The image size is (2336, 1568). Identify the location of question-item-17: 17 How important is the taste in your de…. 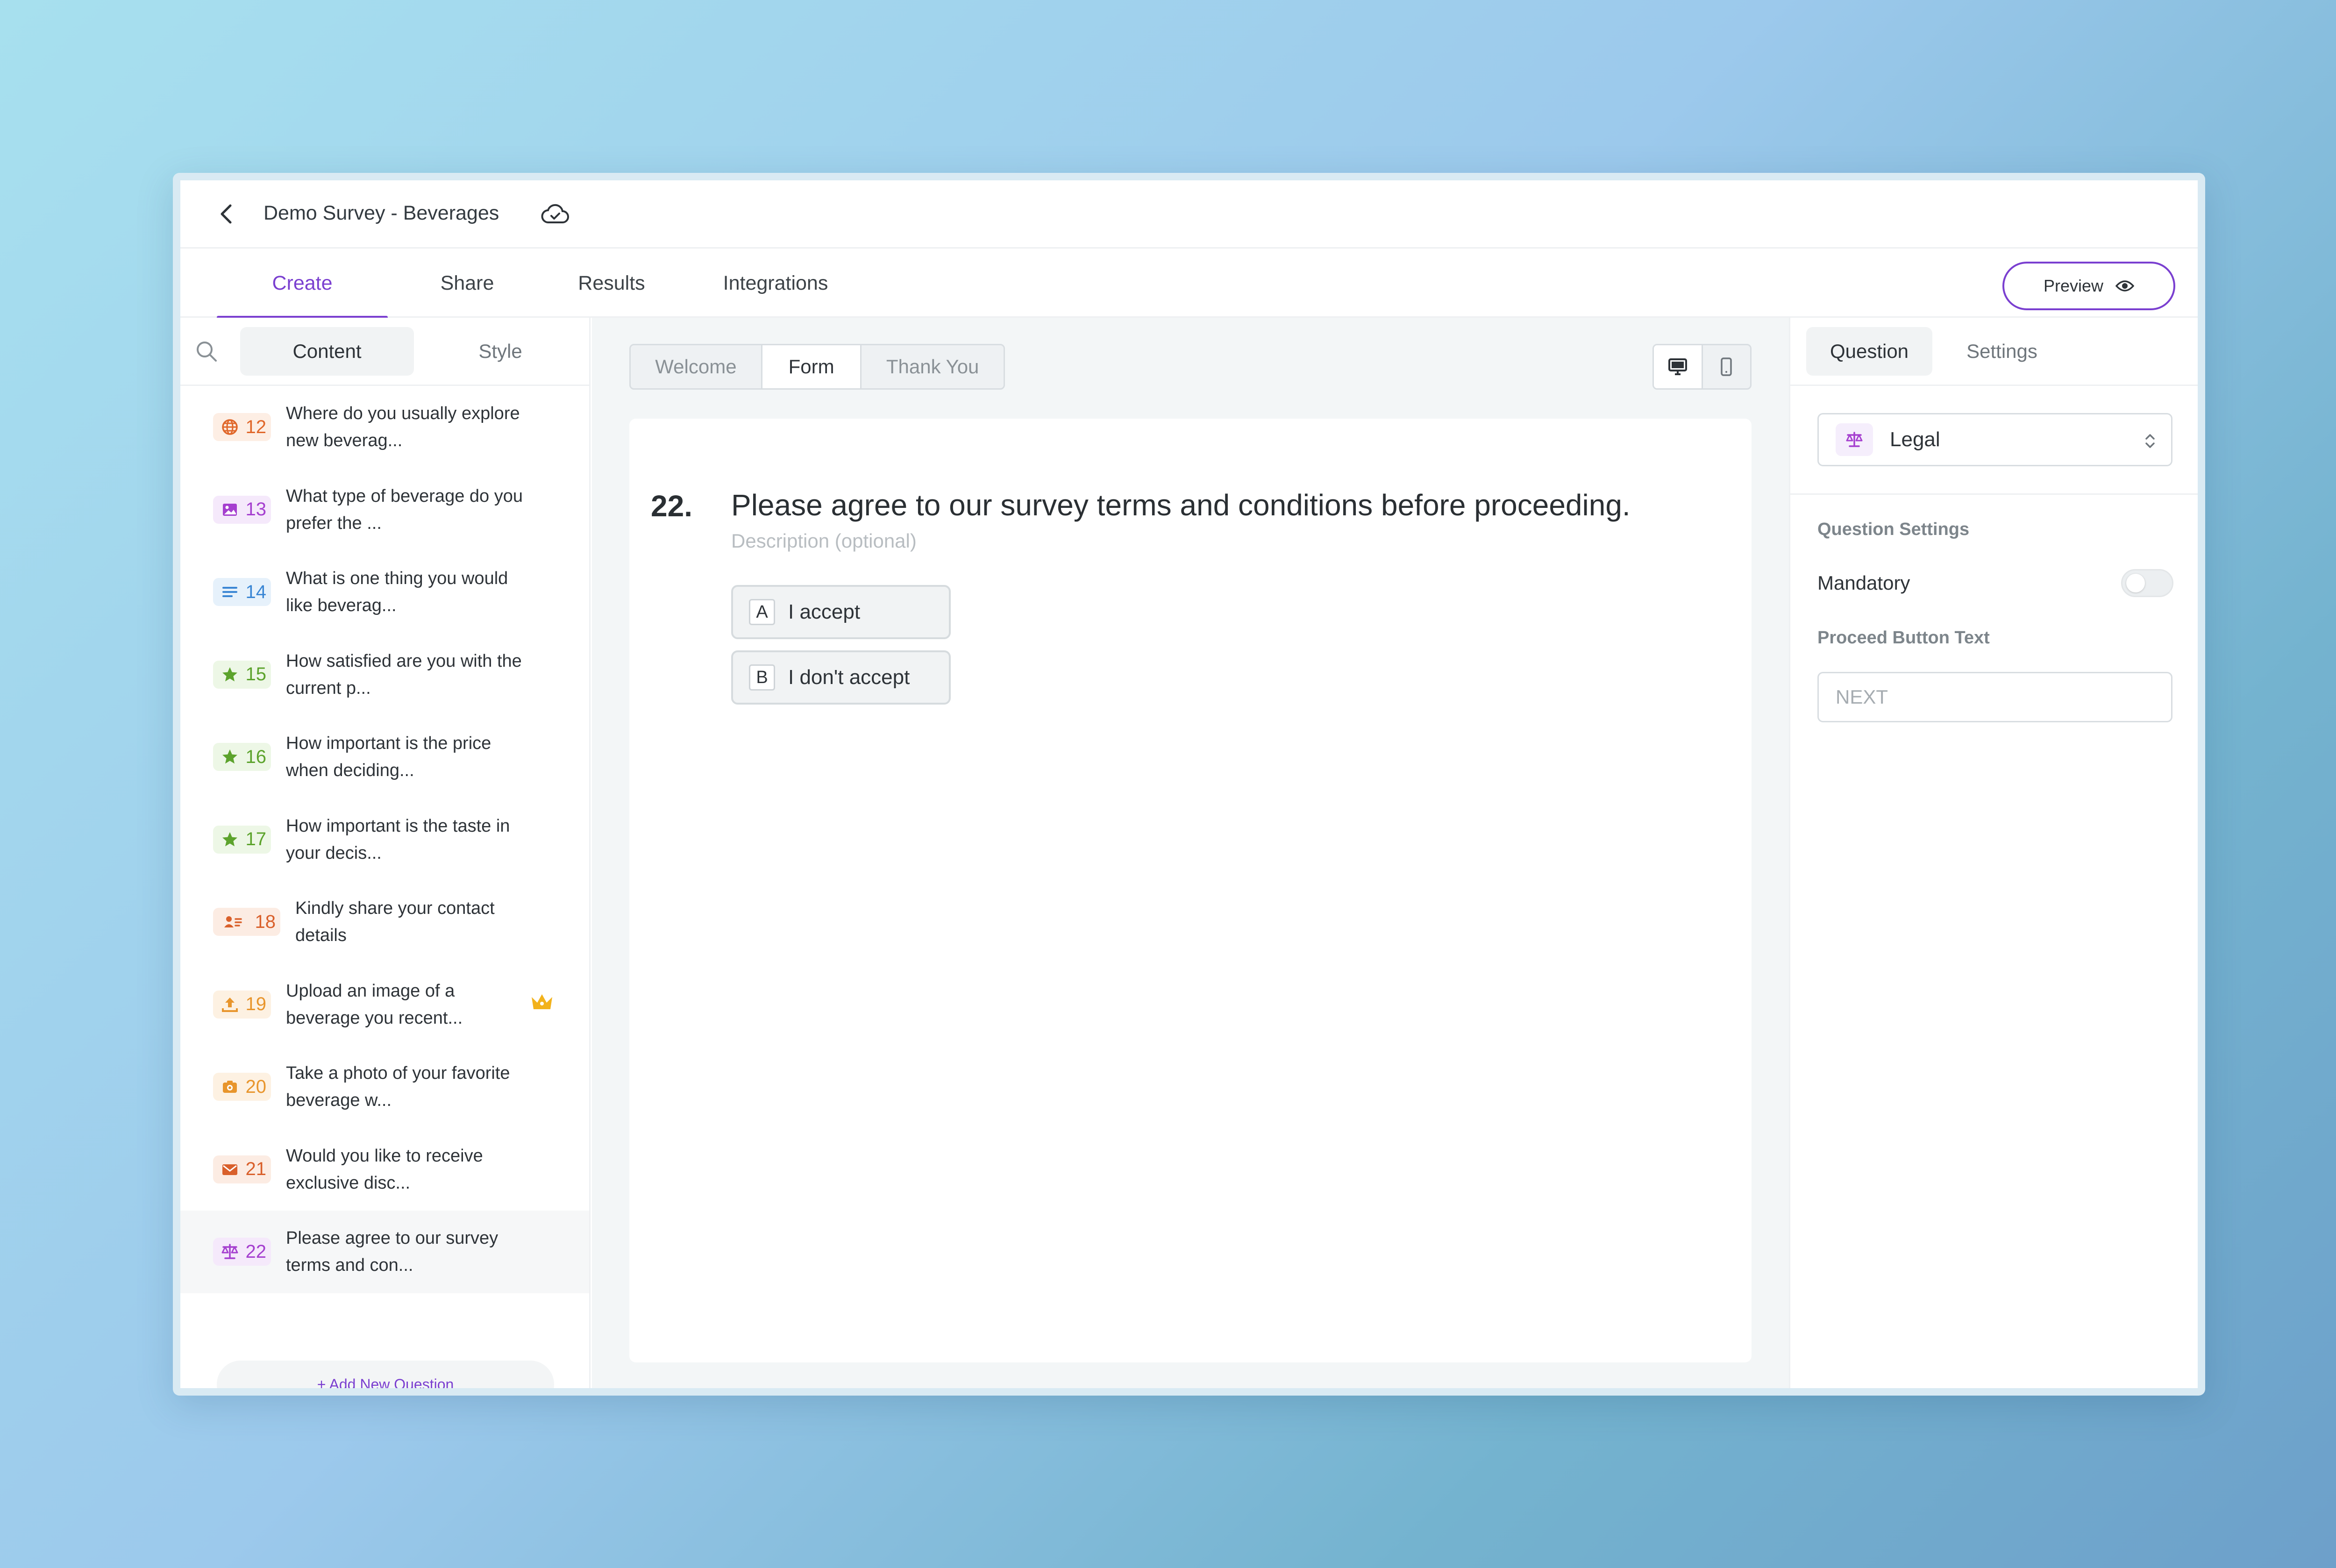
(384, 839).